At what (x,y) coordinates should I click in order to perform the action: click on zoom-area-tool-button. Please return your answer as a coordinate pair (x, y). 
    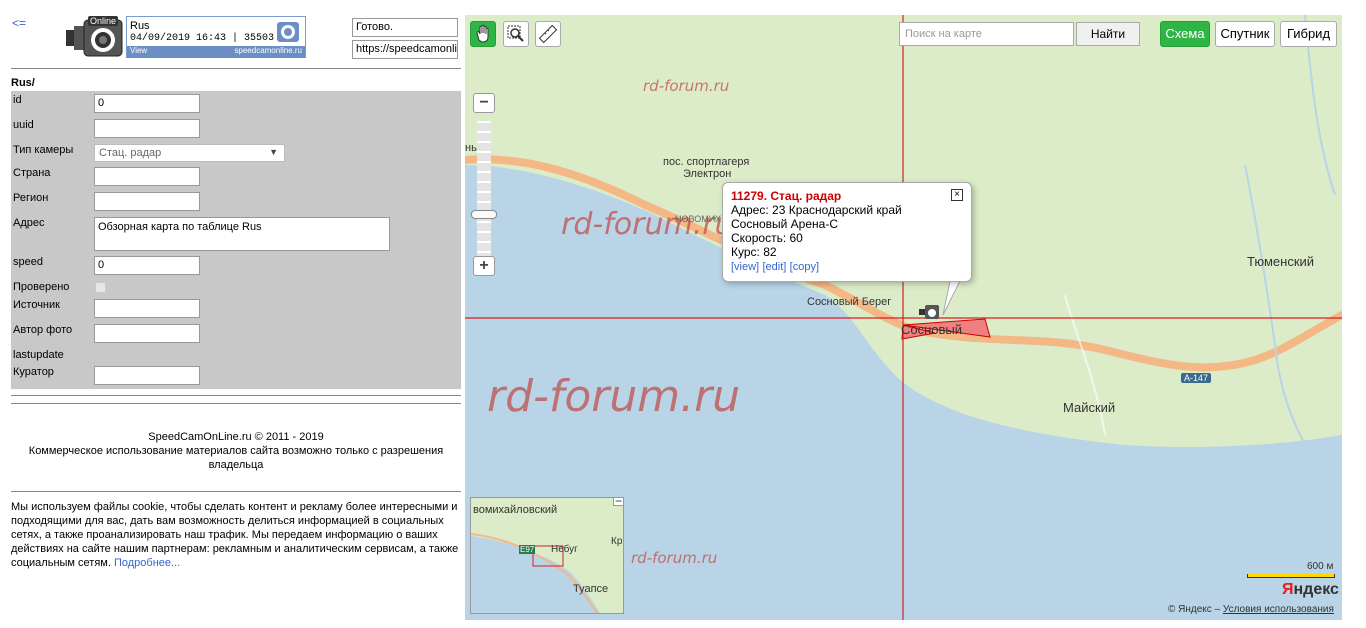
    Looking at the image, I should click on (516, 34).